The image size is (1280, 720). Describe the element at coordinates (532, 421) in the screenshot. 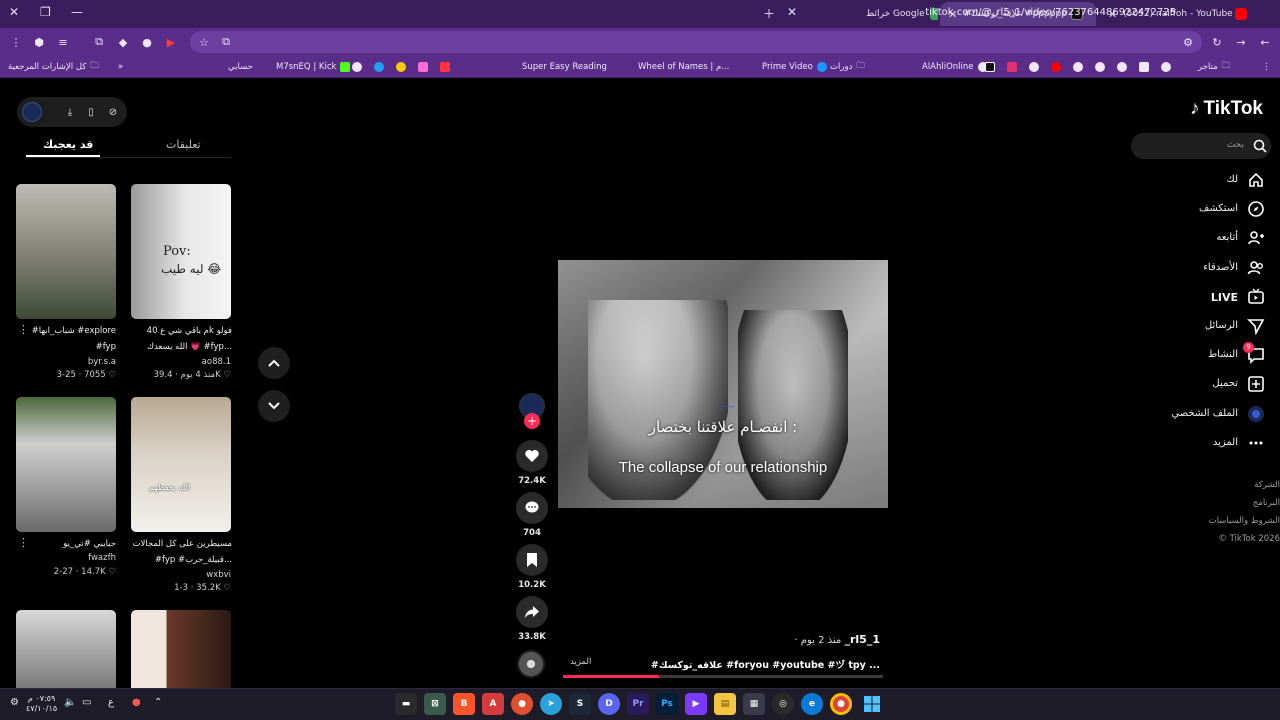

I see `follow-plus-icon: +` at that location.